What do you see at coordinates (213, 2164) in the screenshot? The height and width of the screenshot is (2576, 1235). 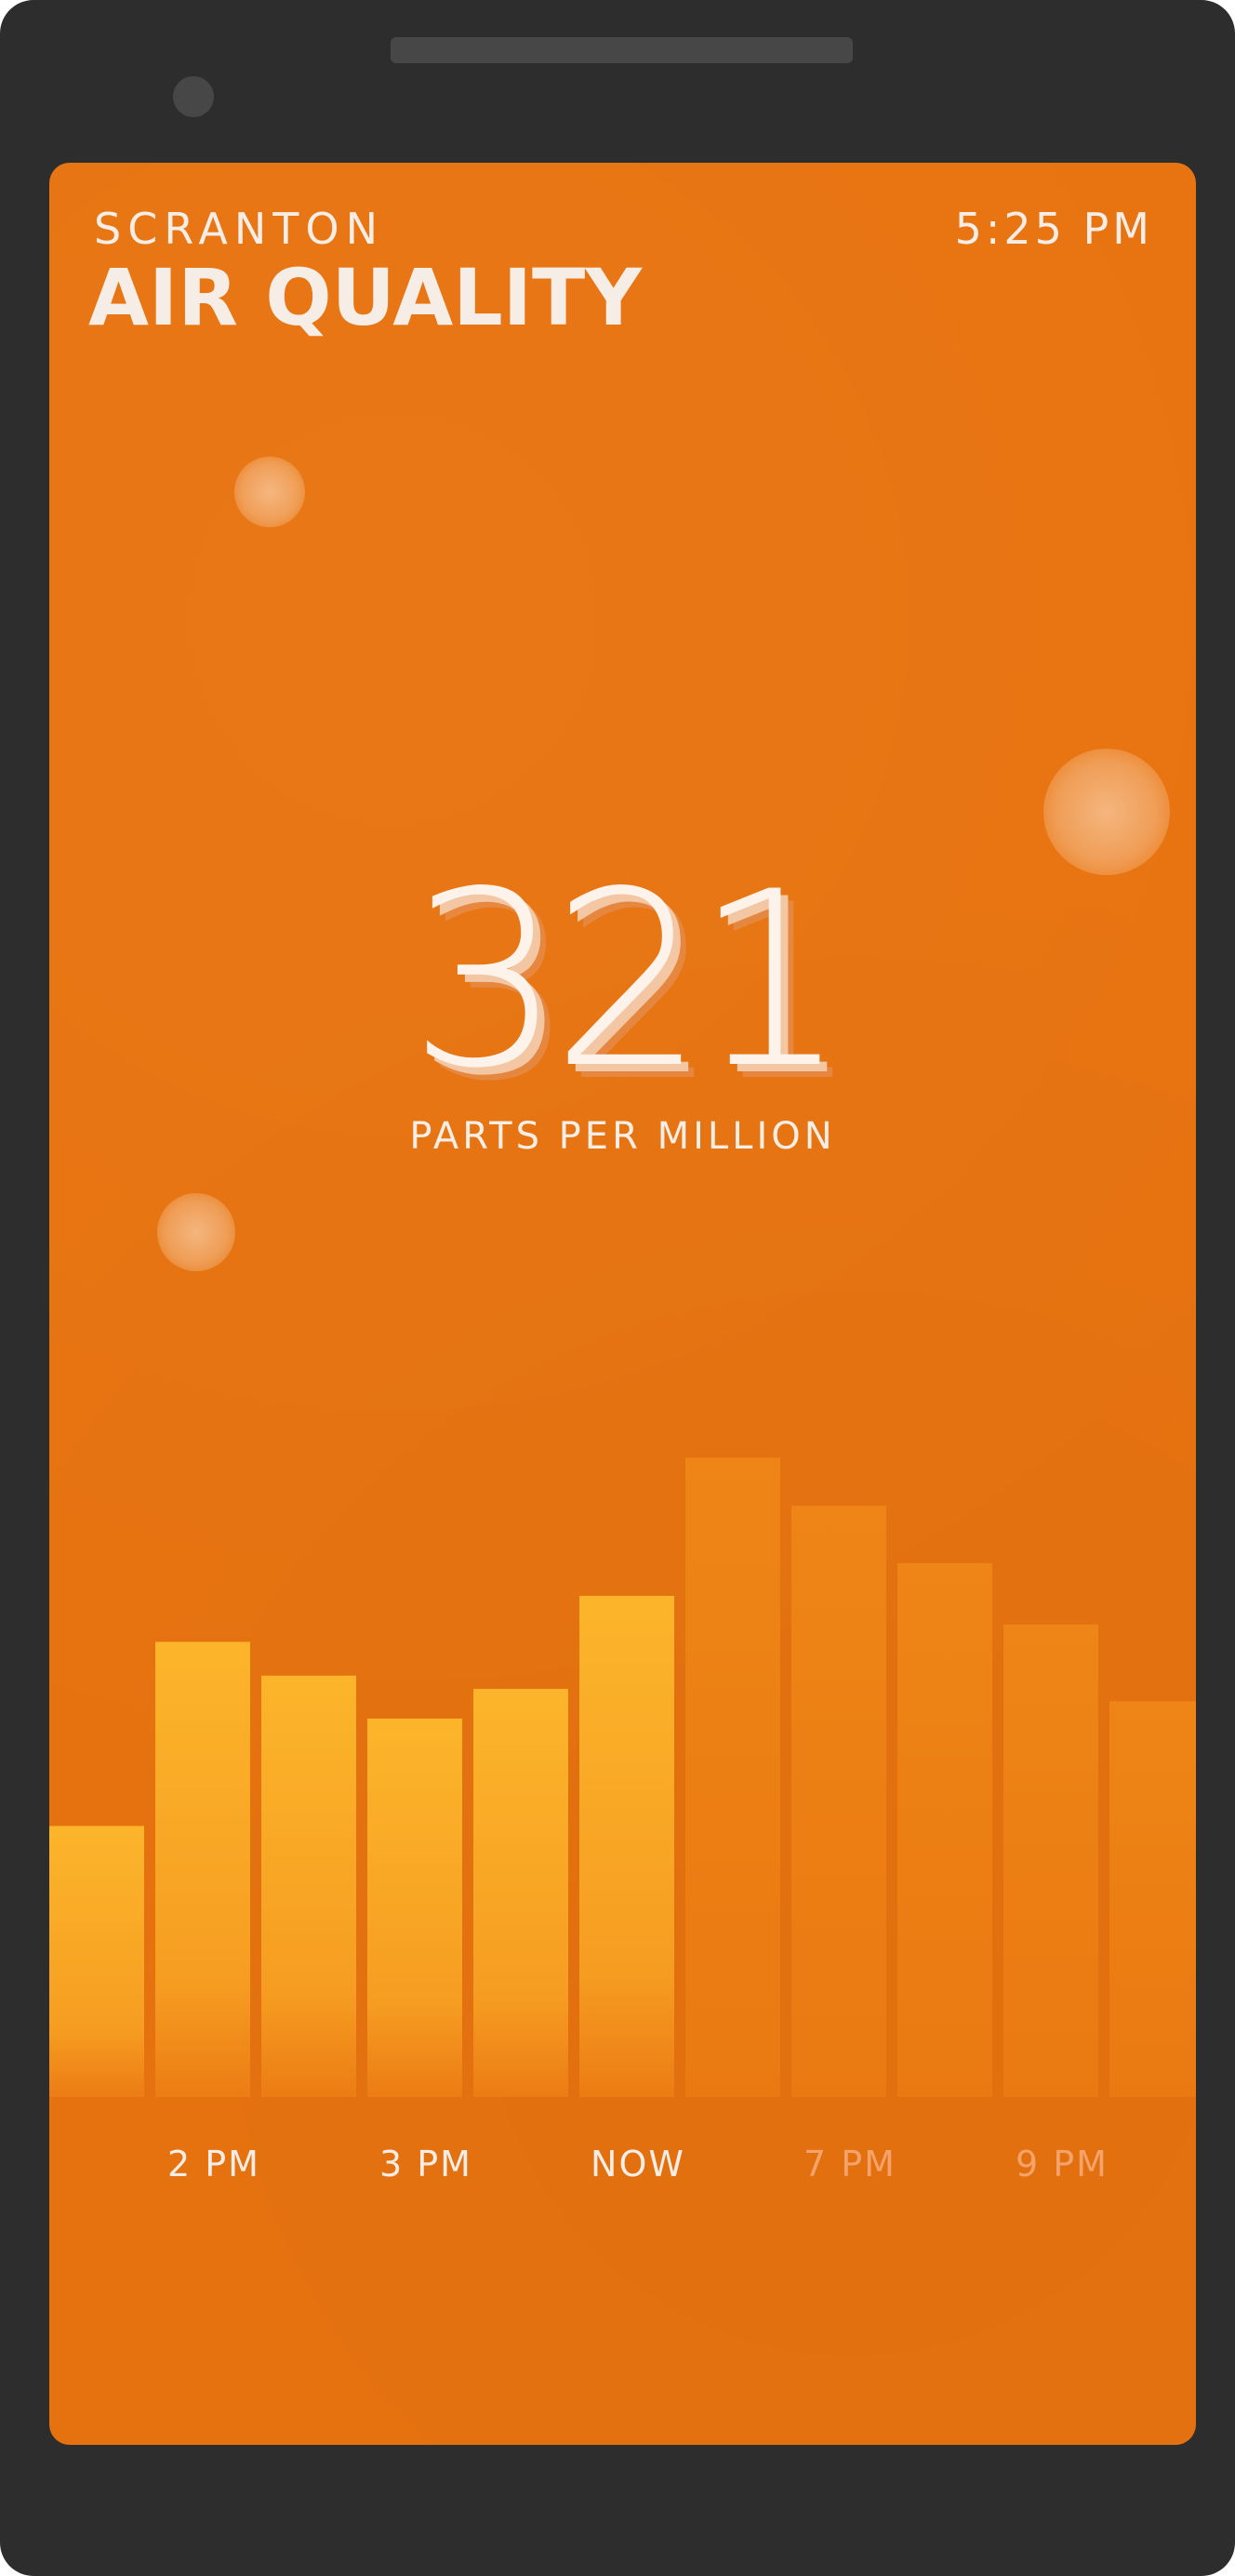 I see `x-tick-label: 2 PM` at bounding box center [213, 2164].